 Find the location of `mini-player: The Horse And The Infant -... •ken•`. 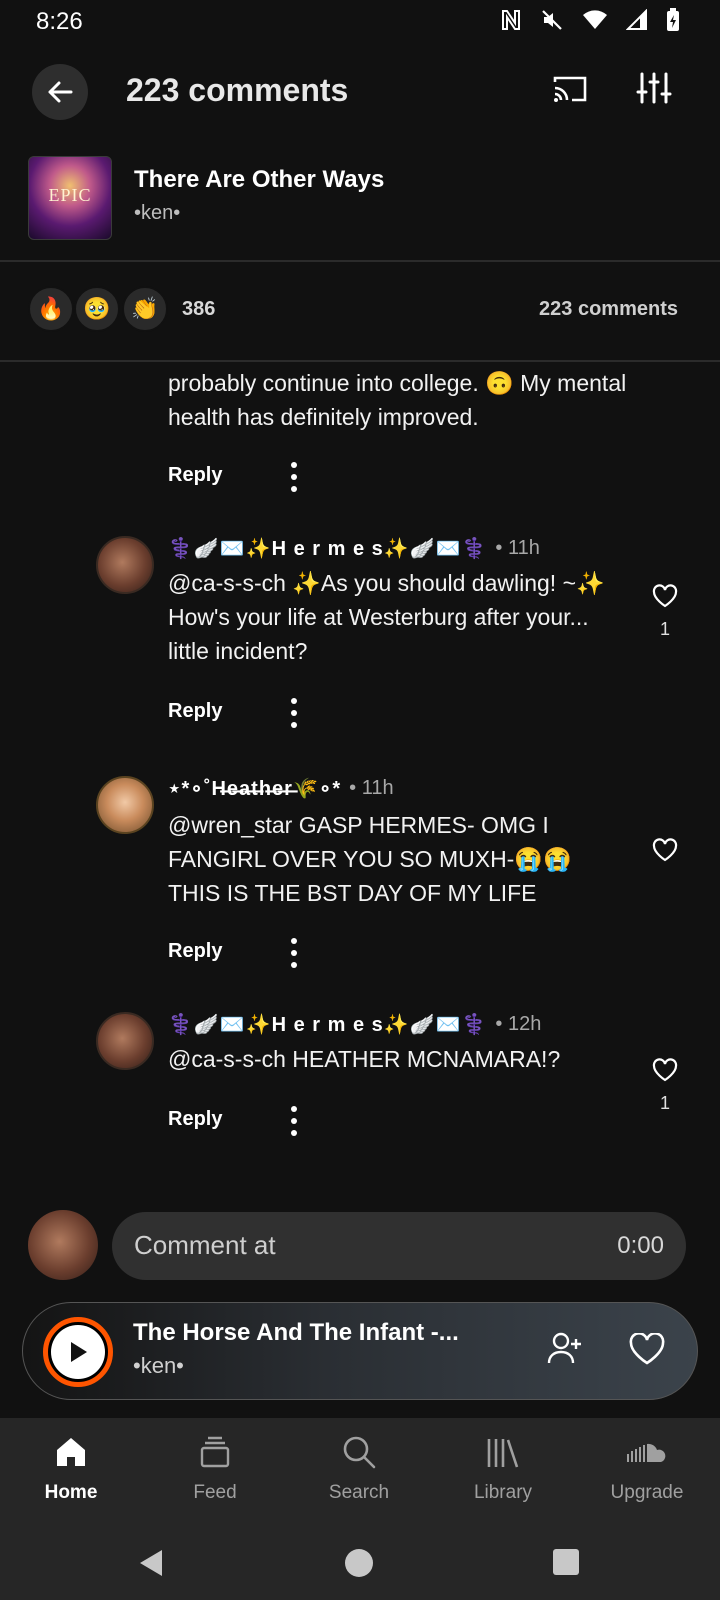

mini-player: The Horse And The Infant -... •ken• is located at coordinates (360, 1351).